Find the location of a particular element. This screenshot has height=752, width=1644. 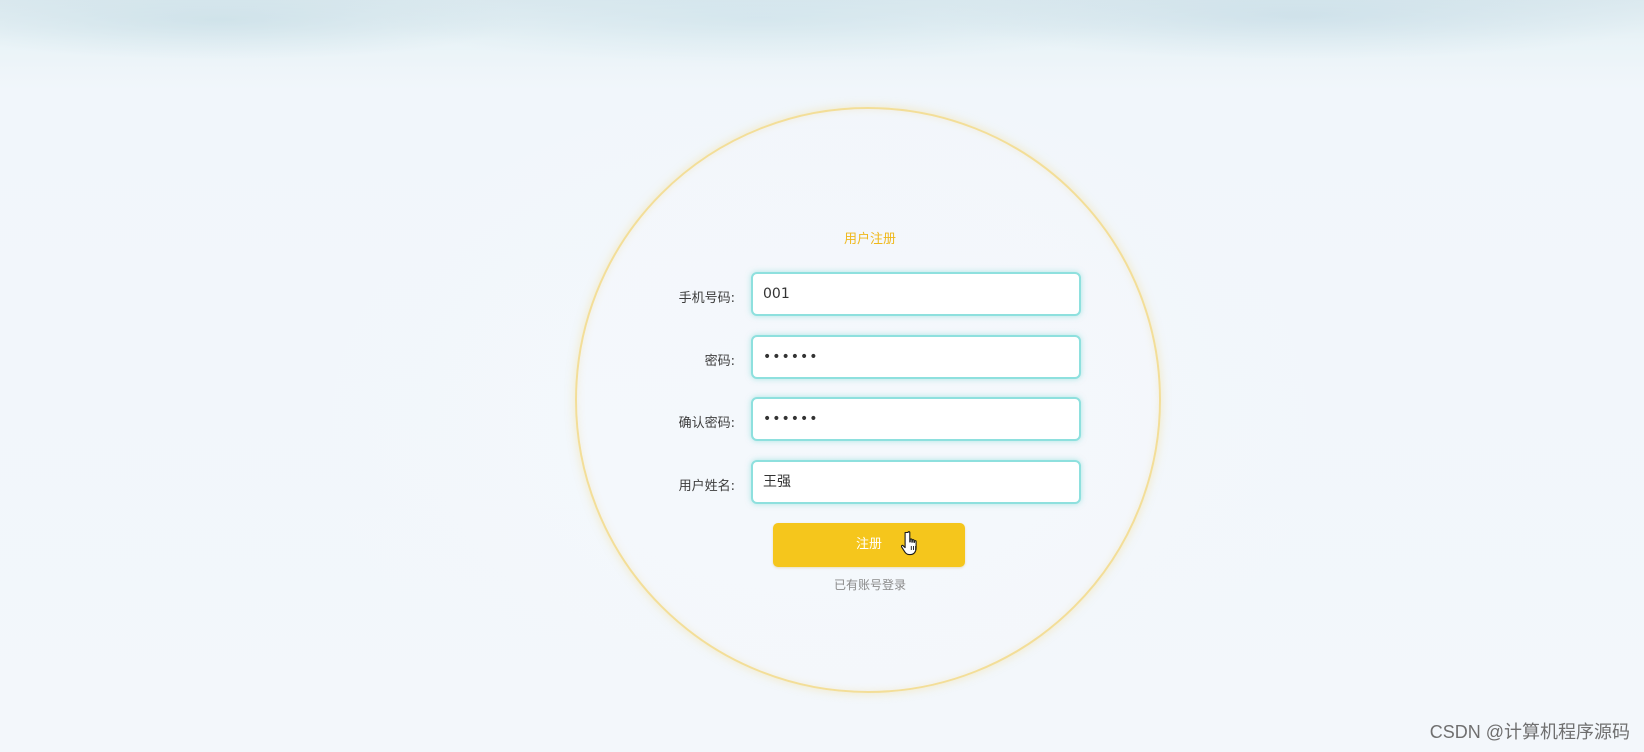

watermark: CSDN @计算机程序源码 is located at coordinates (1529, 732).